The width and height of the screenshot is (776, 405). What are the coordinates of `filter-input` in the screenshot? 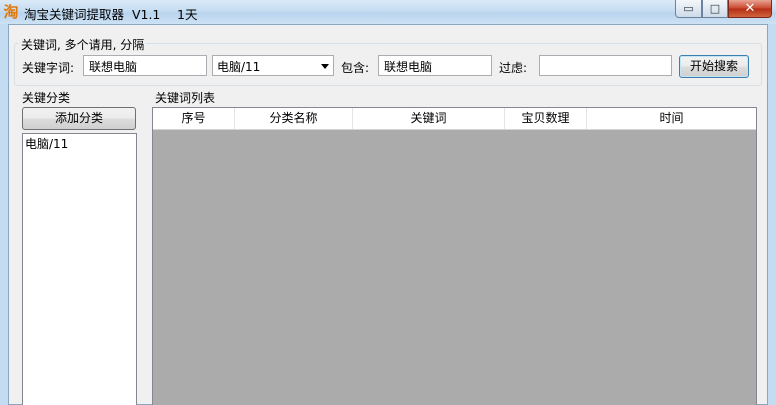 It's located at (605, 65).